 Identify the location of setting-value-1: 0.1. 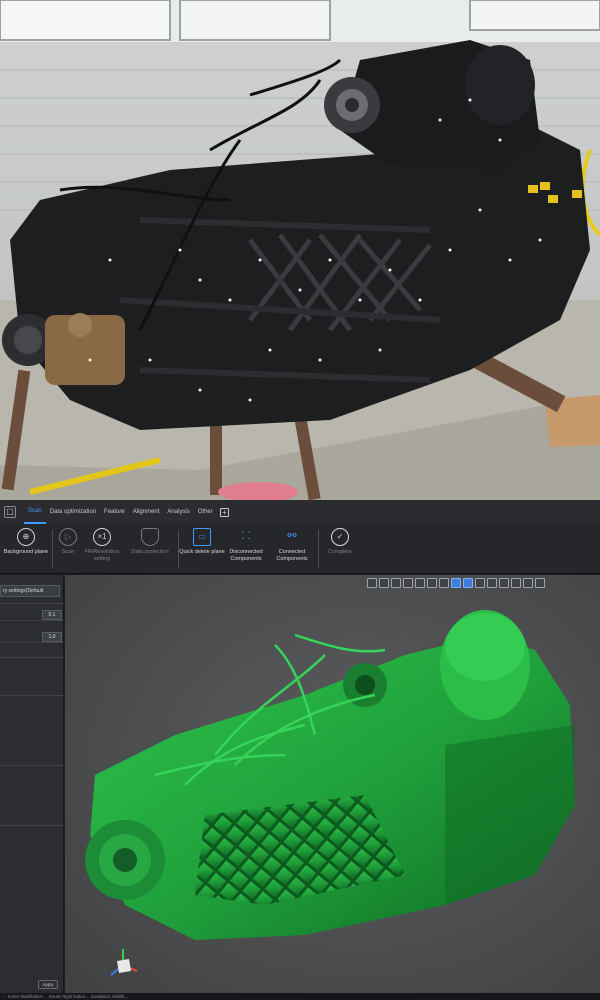
(52, 615).